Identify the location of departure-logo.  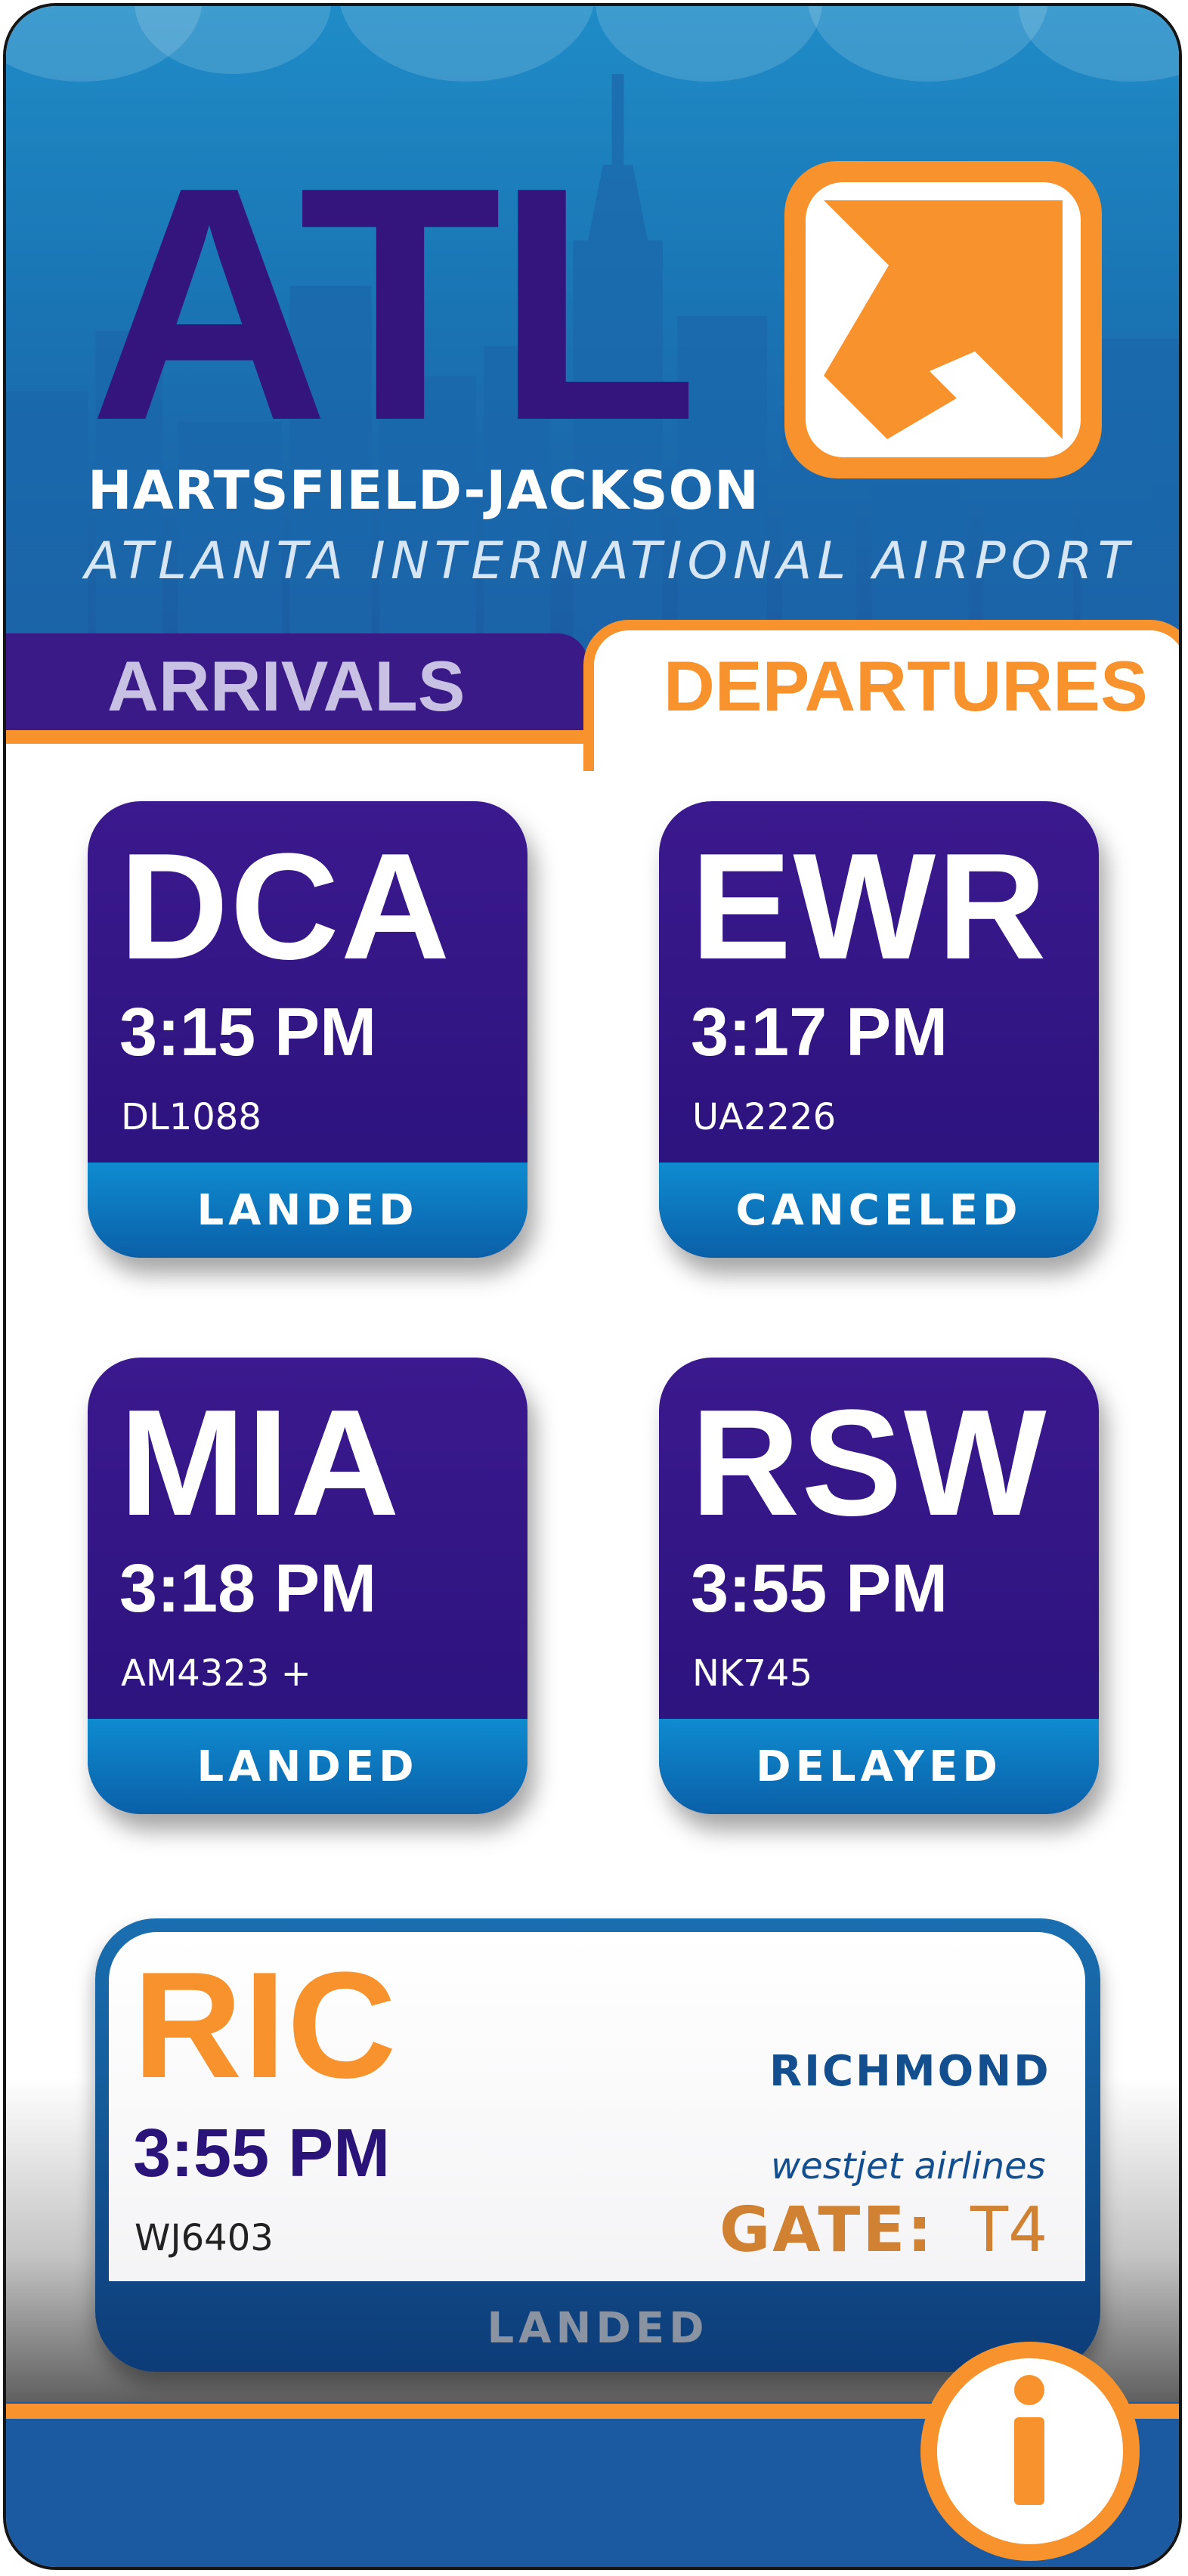
(943, 319).